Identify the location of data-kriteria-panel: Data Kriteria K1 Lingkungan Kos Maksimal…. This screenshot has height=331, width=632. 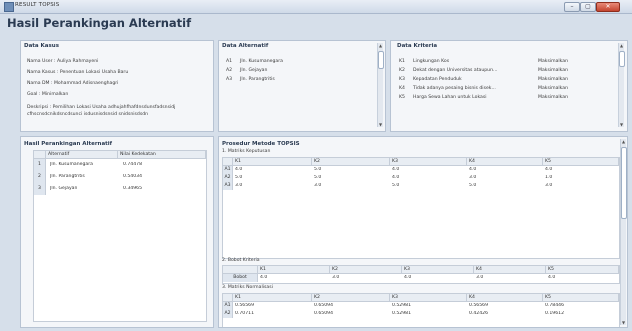
(509, 86).